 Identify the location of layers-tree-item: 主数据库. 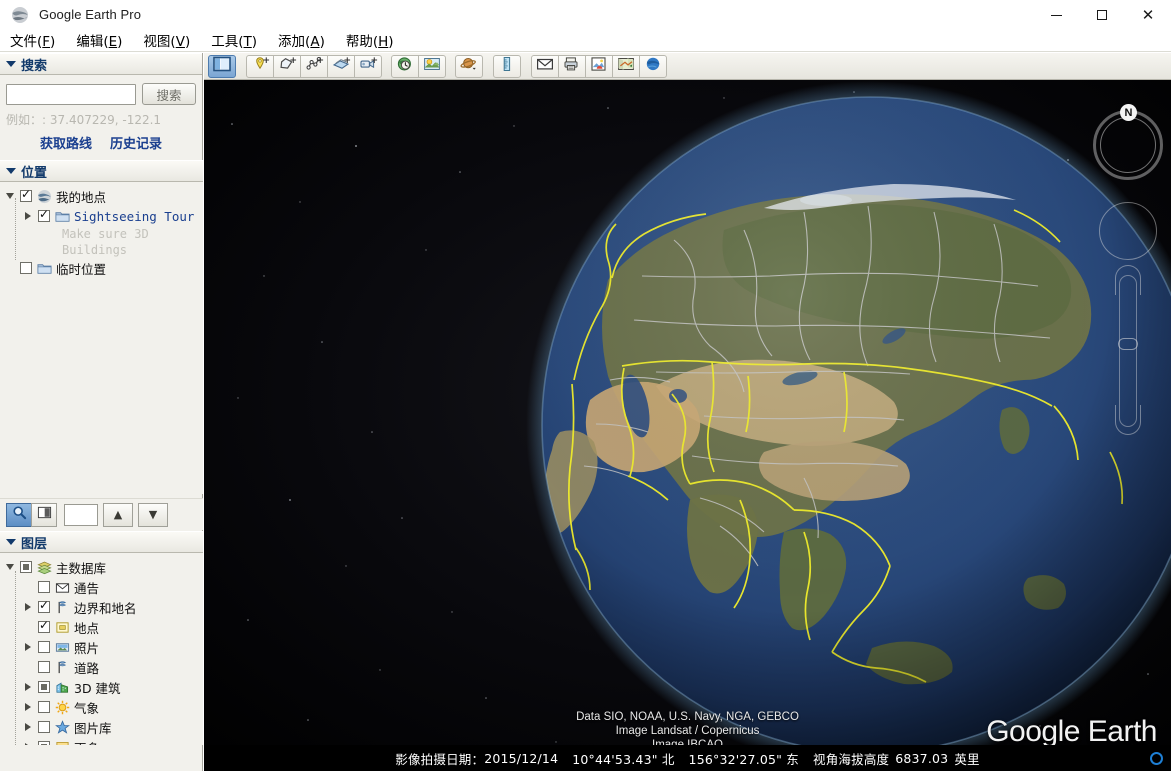
(101, 567).